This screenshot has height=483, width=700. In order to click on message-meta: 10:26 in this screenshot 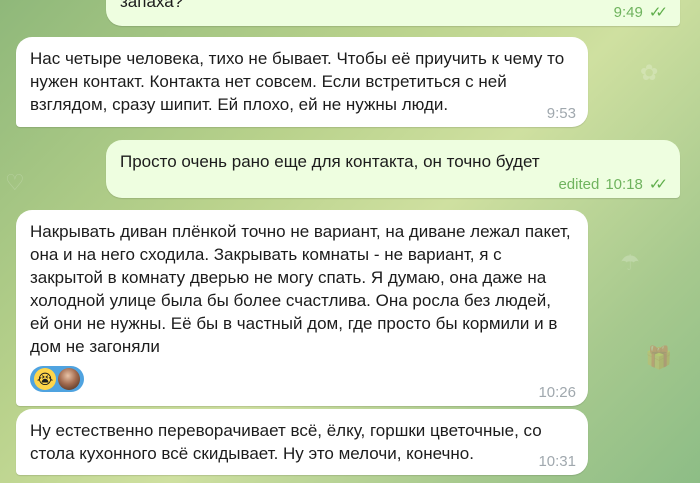, I will do `click(557, 392)`.